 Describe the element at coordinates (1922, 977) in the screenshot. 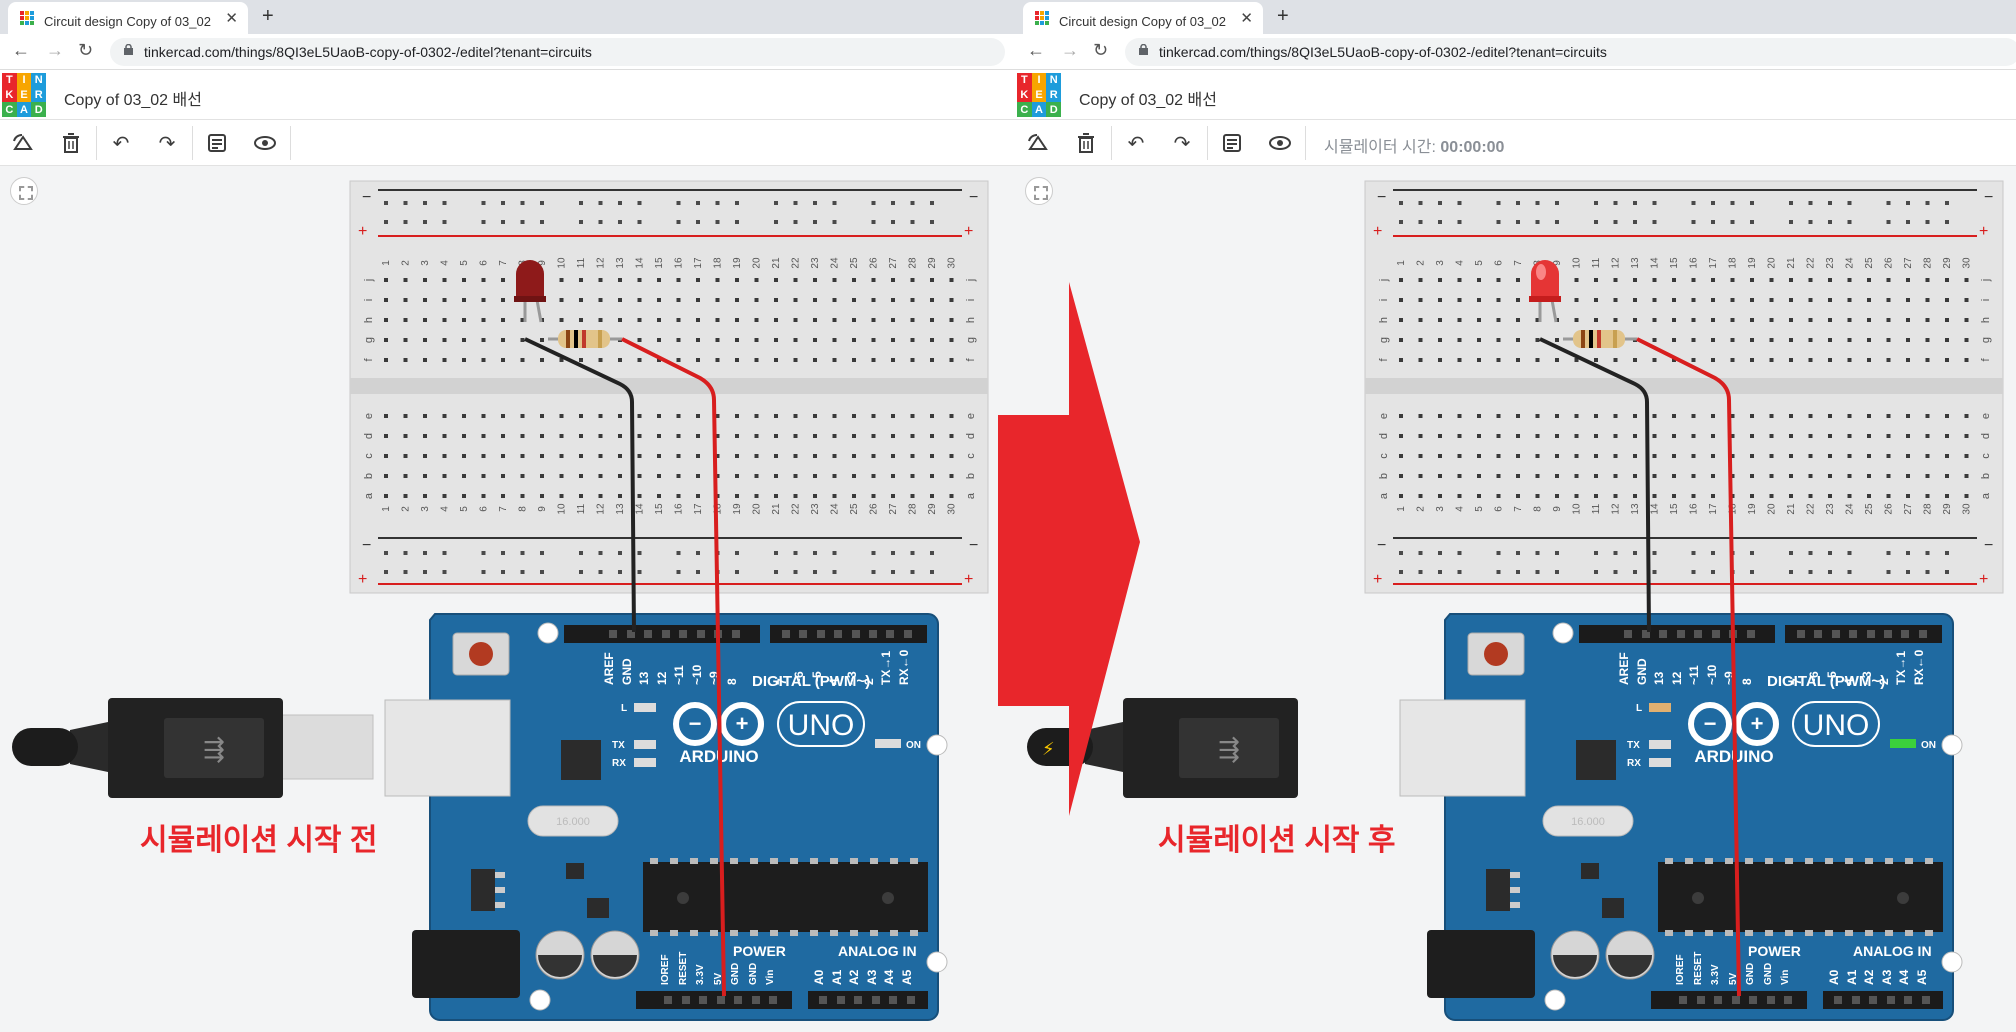

I see `analog-pin-label: A5` at that location.